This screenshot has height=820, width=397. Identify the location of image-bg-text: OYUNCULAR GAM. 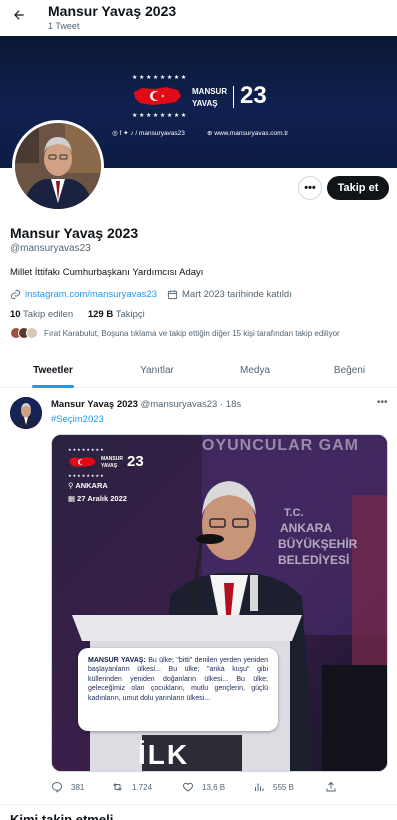
(280, 445).